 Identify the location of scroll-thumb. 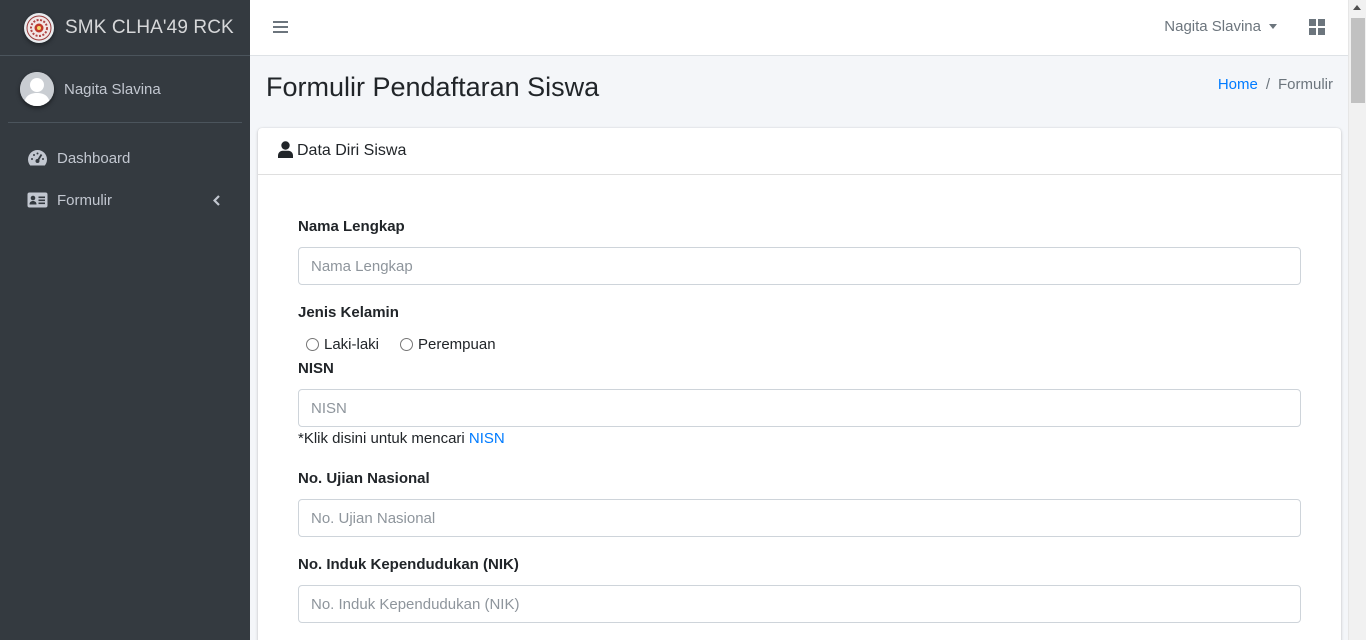
(1358, 60).